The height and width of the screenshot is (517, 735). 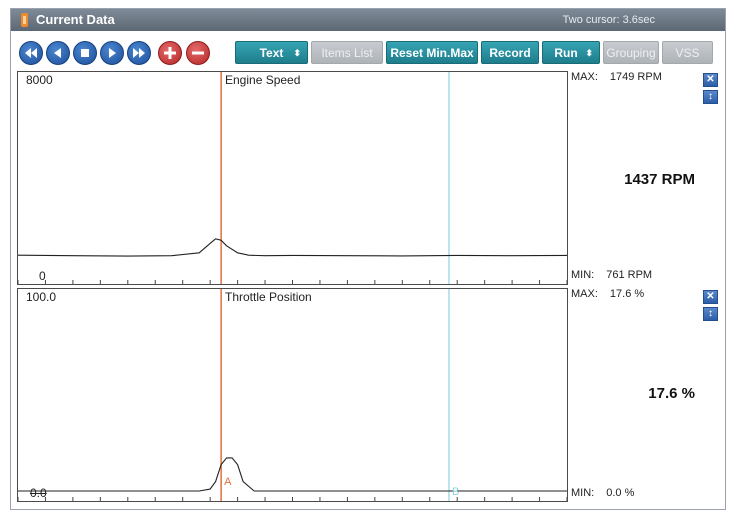 I want to click on rewind-icon, so click(x=31, y=53).